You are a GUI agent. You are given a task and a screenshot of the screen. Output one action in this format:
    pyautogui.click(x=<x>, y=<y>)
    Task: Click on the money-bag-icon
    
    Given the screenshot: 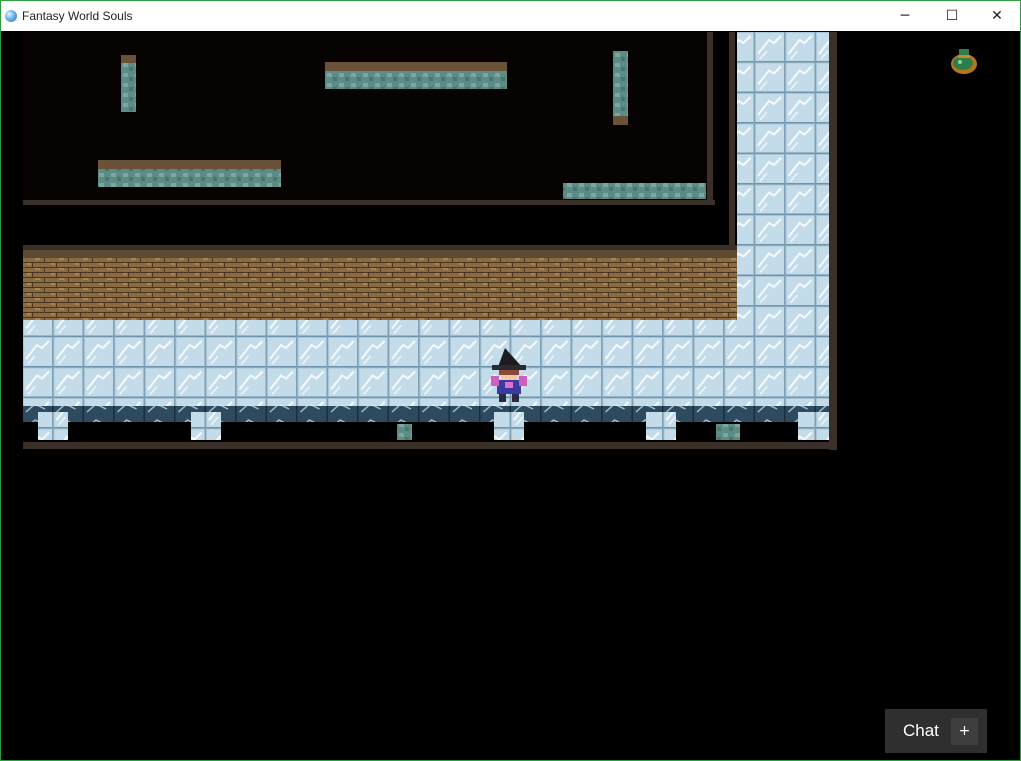 What is the action you would take?
    pyautogui.click(x=964, y=61)
    